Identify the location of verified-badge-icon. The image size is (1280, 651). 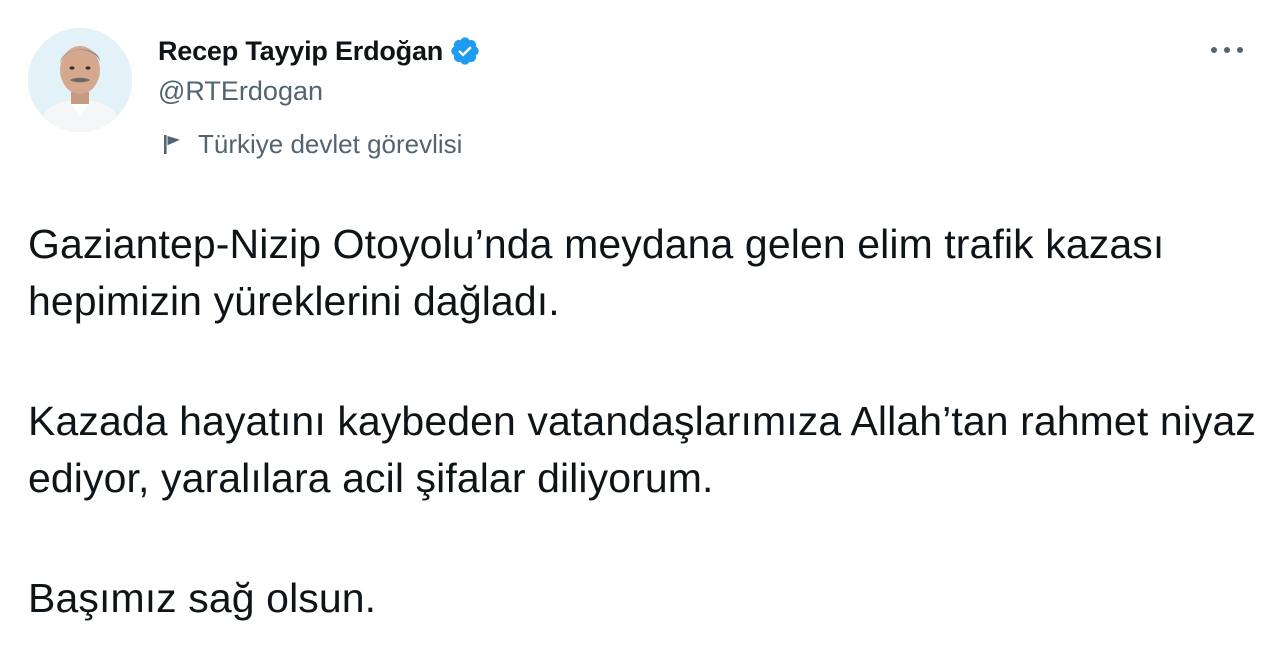
(465, 51).